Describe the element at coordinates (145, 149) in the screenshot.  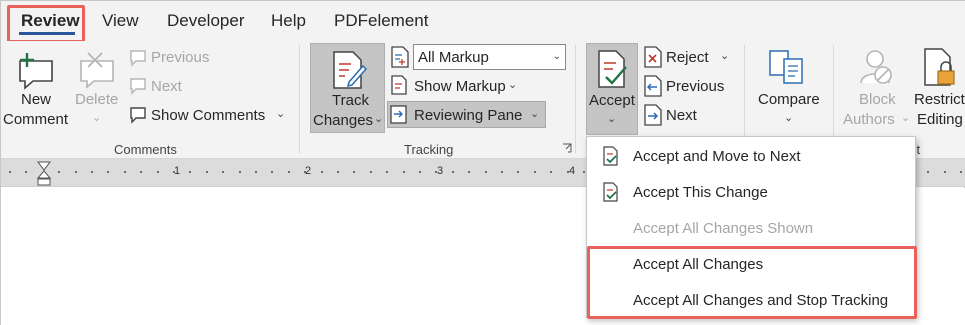
I see `group-label-comments: Comments` at that location.